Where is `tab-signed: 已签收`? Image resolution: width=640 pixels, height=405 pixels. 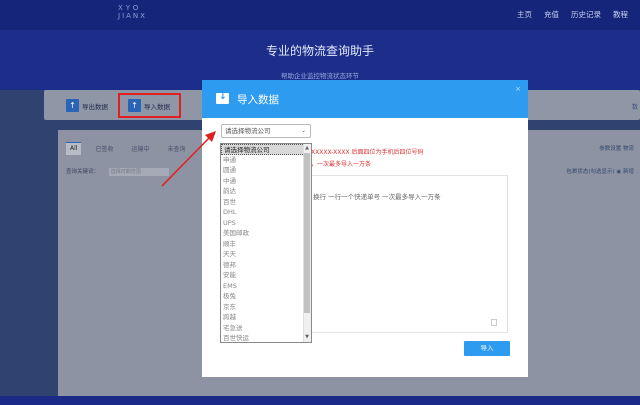
tab-signed: 已签收 is located at coordinates (104, 148).